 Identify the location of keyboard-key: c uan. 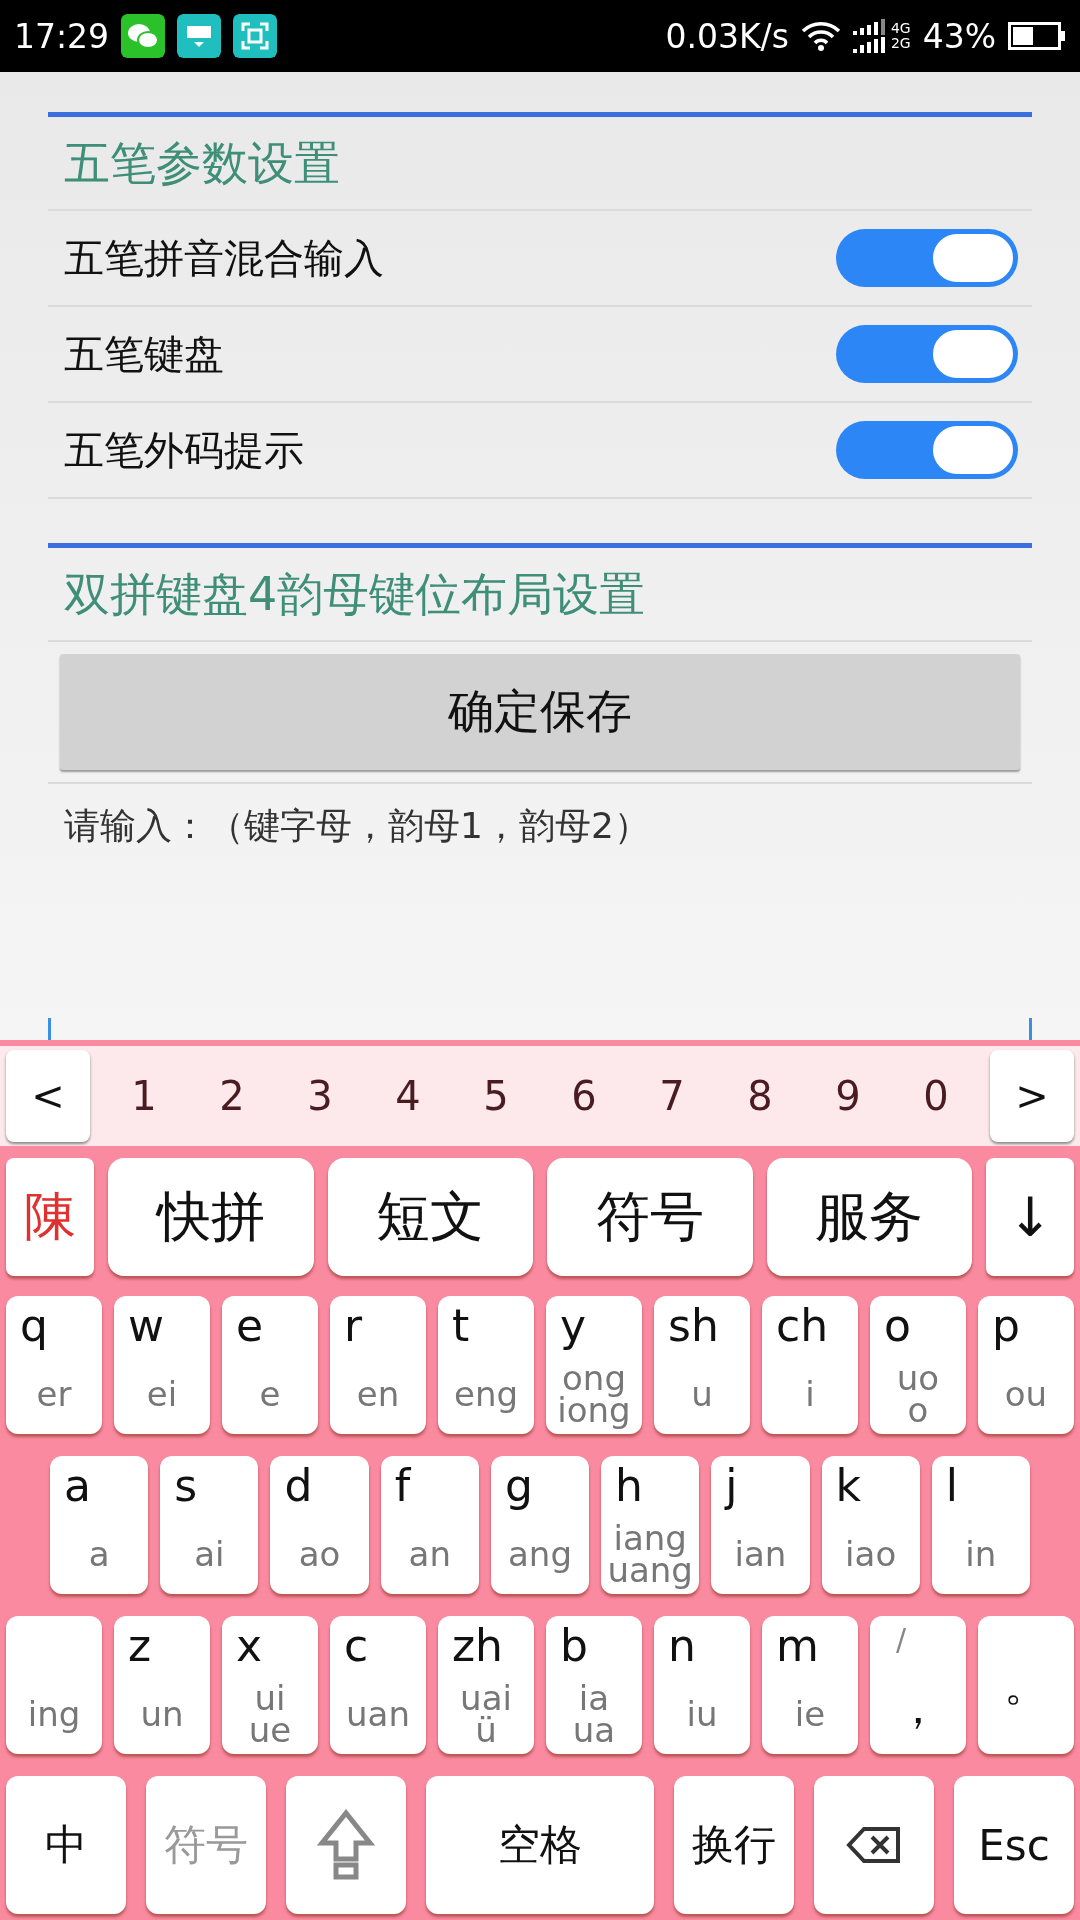
(378, 1685).